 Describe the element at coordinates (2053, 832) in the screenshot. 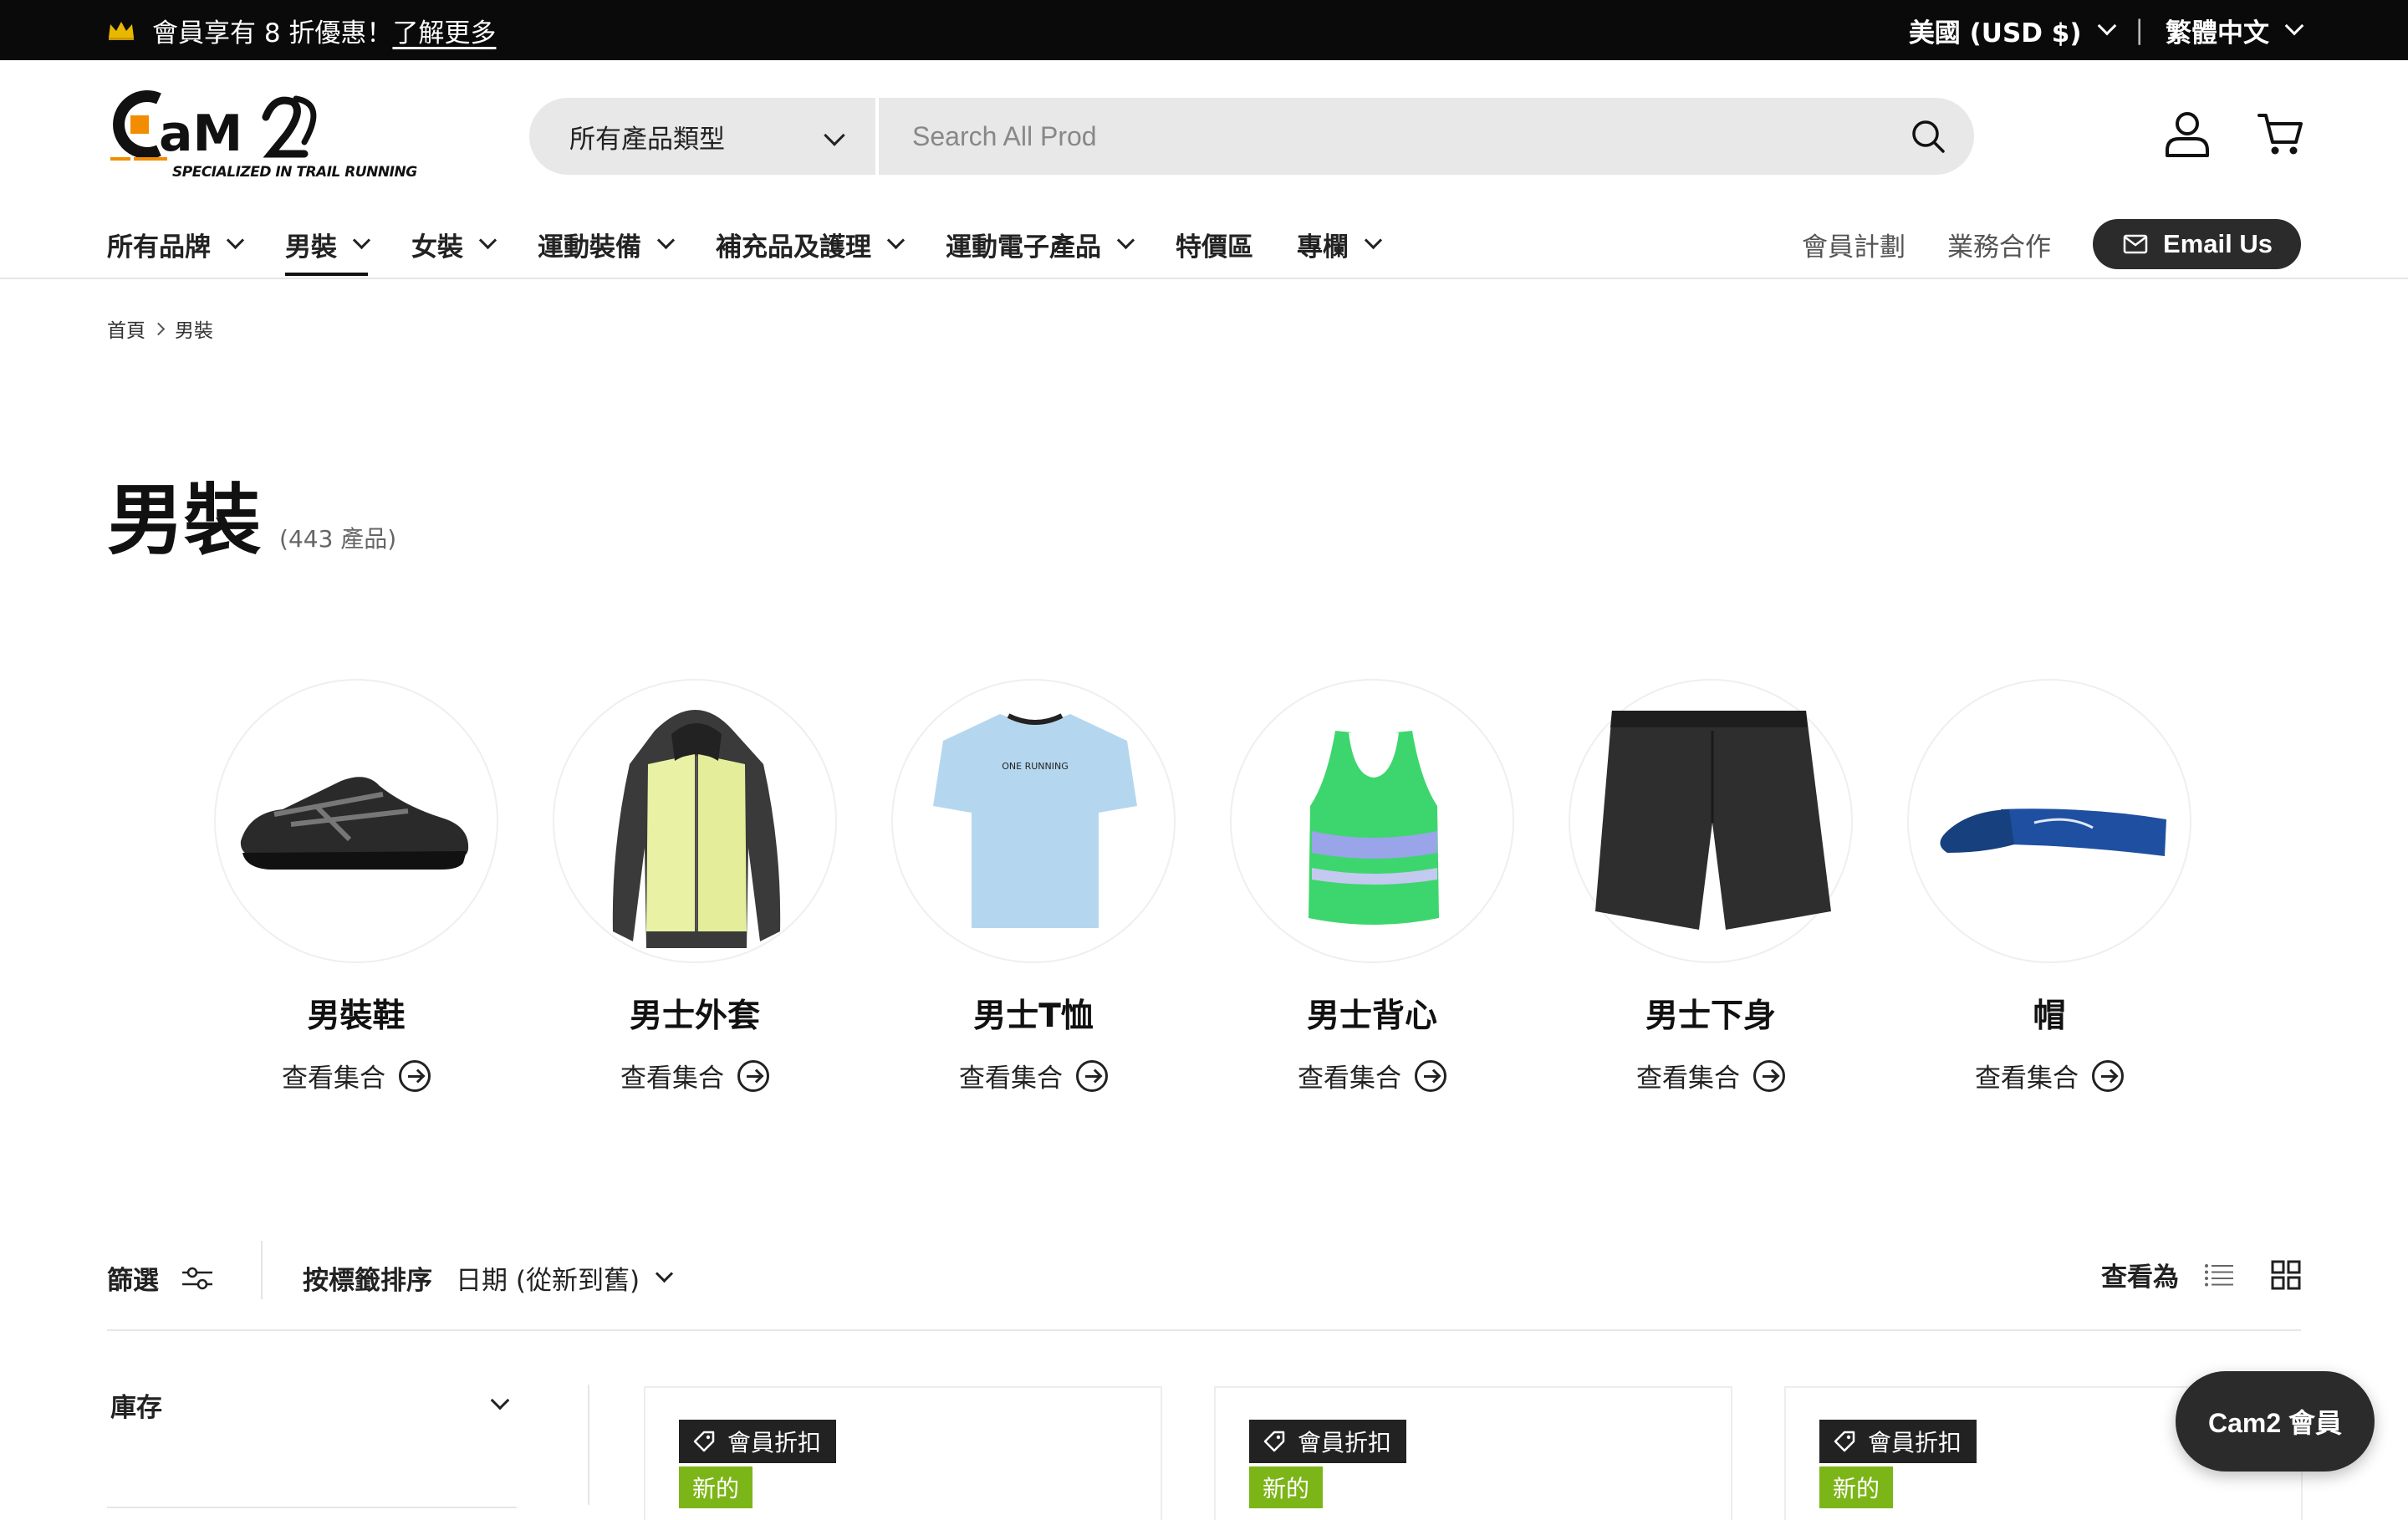

I see `visor-image-icon` at that location.